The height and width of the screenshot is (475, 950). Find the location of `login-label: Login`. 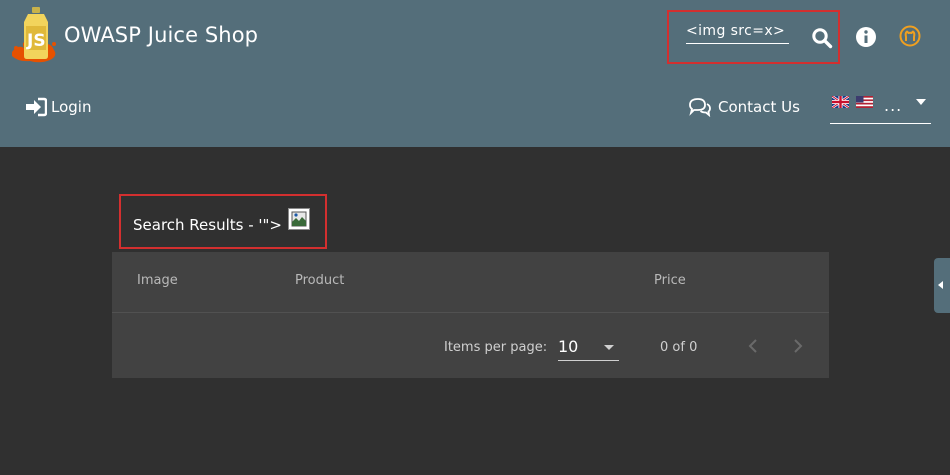

login-label: Login is located at coordinates (71, 107).